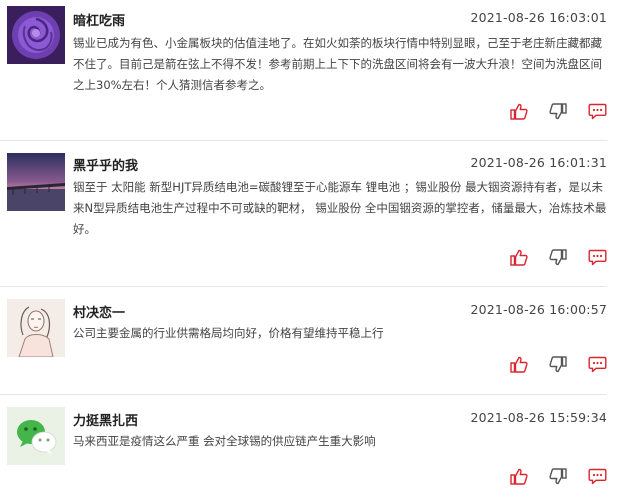  I want to click on post-time: 2021-08-26 16:03:01, so click(538, 17).